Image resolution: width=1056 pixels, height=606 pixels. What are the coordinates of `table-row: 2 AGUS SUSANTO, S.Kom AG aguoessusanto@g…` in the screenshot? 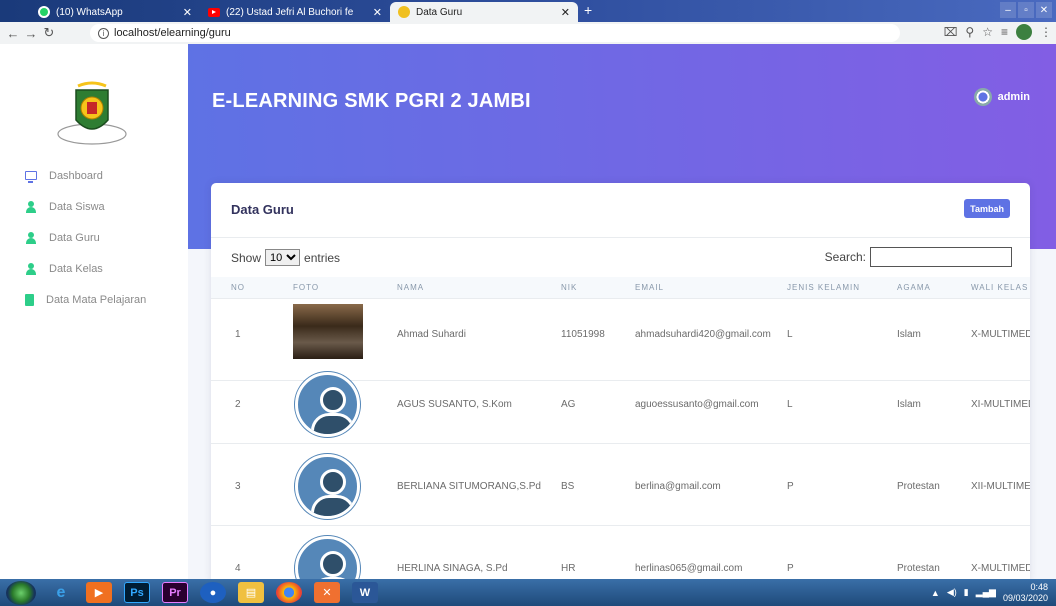 It's located at (620, 403).